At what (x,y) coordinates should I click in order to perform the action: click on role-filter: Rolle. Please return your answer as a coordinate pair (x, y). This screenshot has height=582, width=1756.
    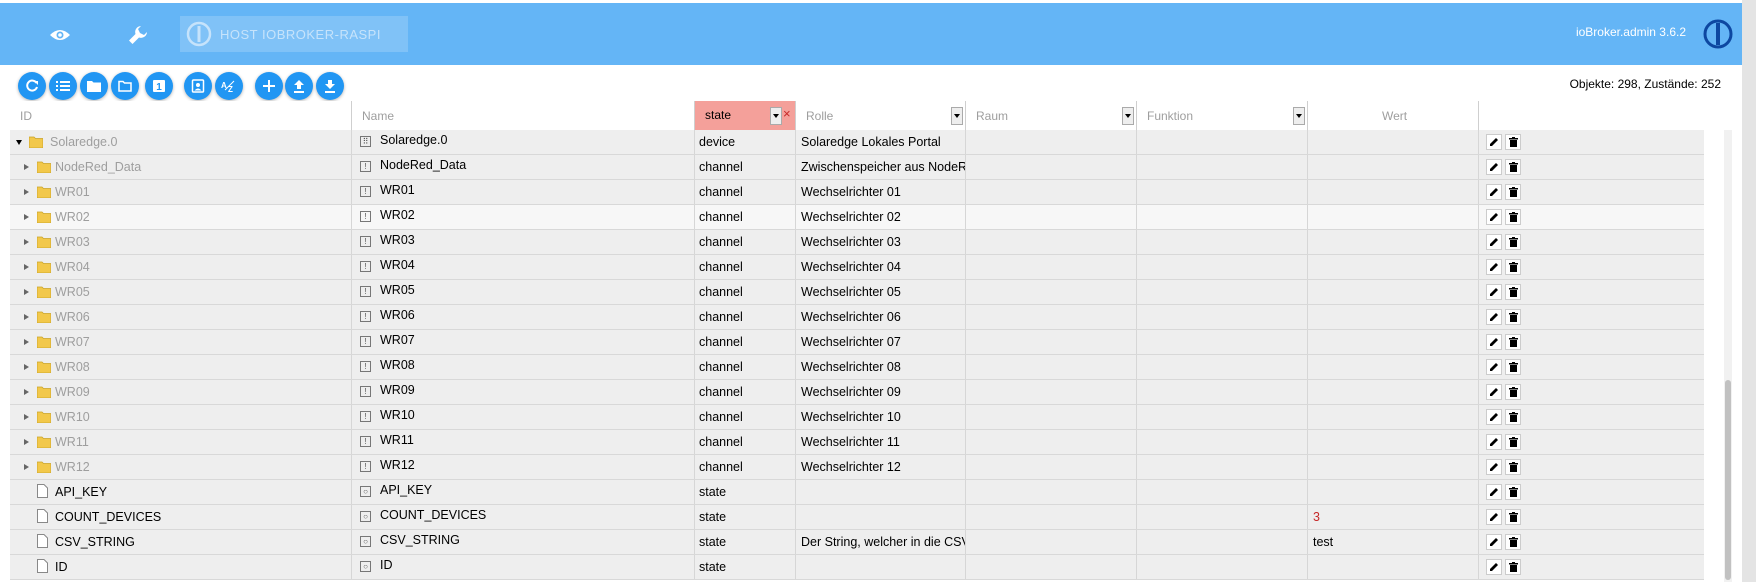
    Looking at the image, I should click on (881, 115).